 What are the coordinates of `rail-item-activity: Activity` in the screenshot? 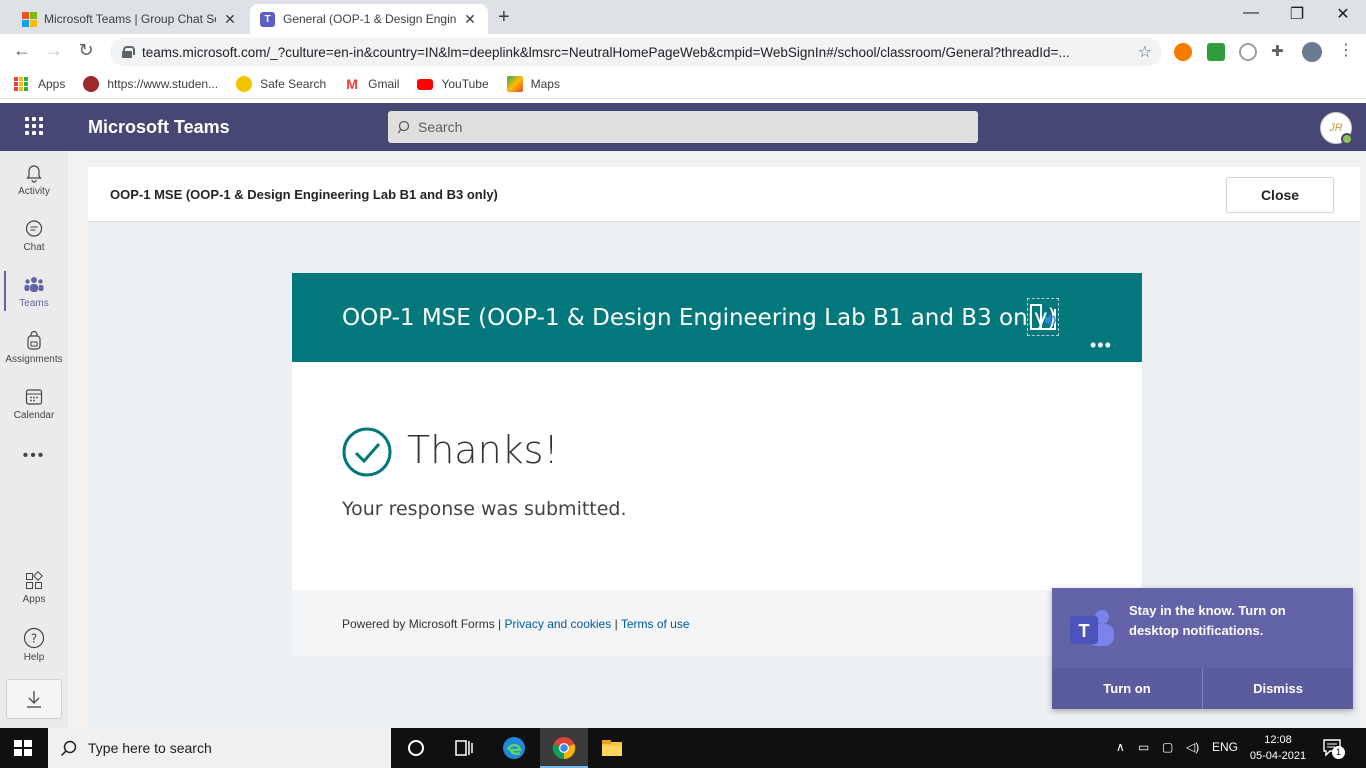 It's located at (34, 180).